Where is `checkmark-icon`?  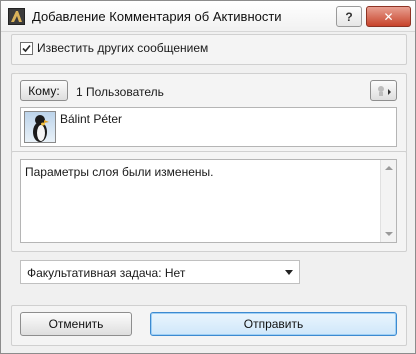
checkmark-icon is located at coordinates (26, 48).